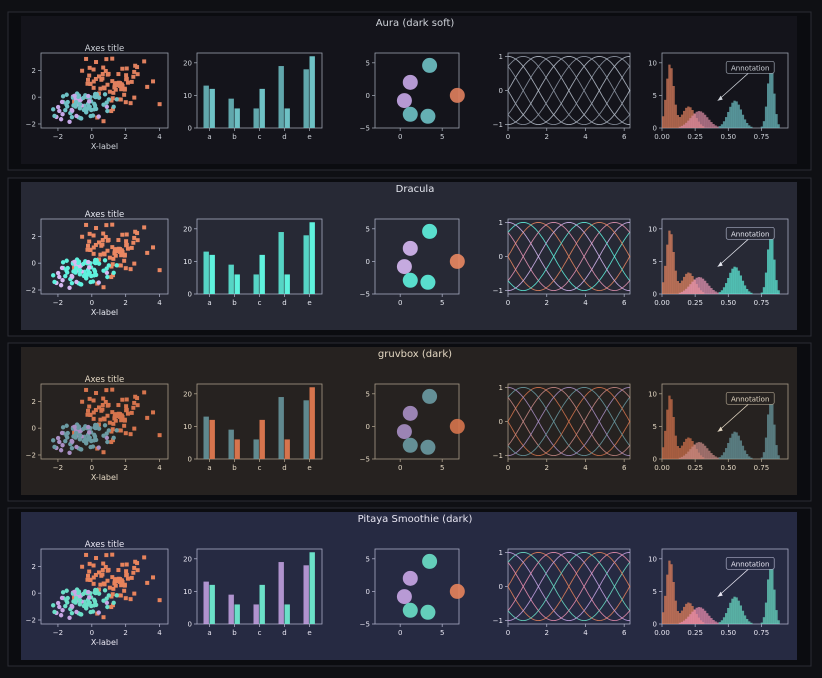  What do you see at coordinates (762, 137) in the screenshot?
I see `x-tick-label: 0.75` at bounding box center [762, 137].